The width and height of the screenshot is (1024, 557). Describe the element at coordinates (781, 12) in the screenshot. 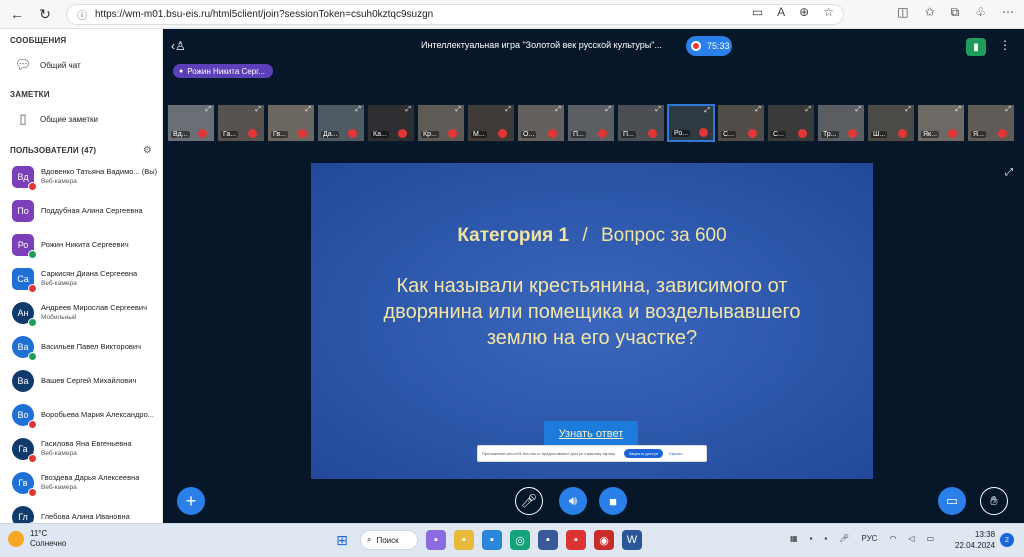

I see `read-aloud-icon: A` at that location.